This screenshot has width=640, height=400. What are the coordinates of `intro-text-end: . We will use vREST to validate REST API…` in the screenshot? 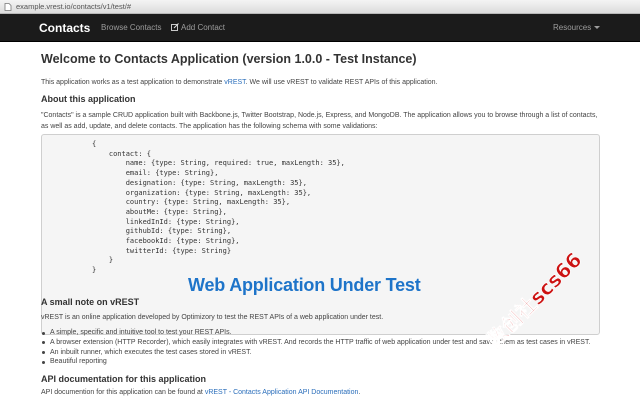 It's located at (341, 82).